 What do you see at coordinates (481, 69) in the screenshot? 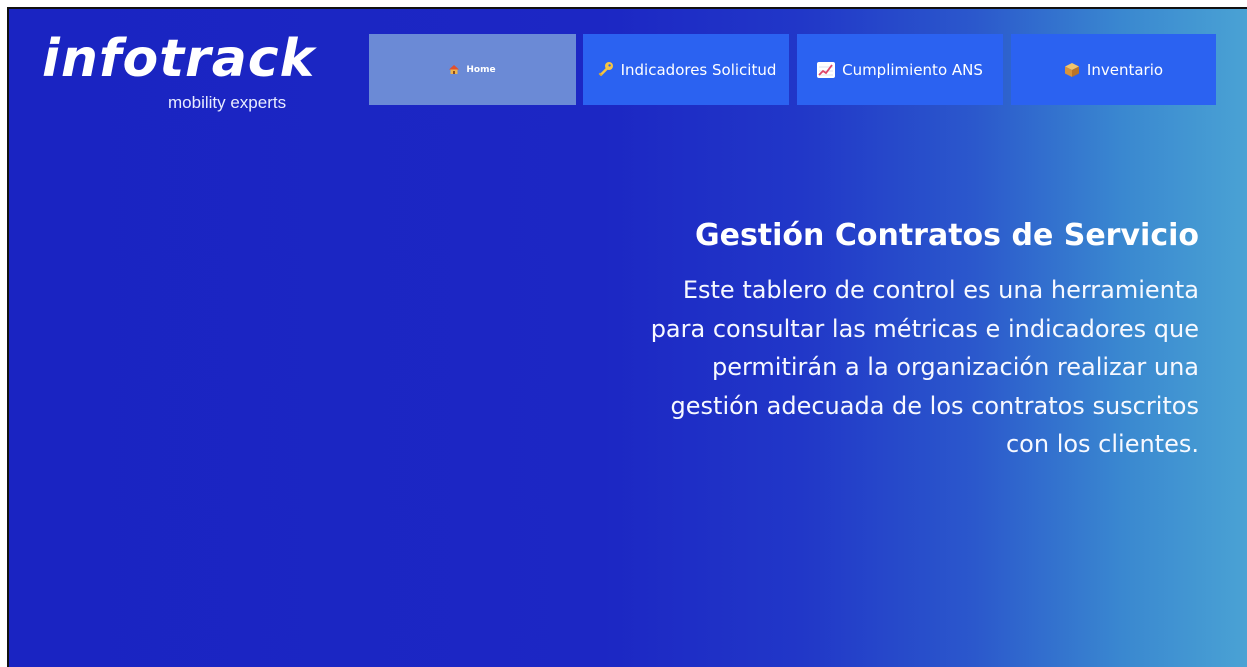
I see `tab-home-label: Home` at bounding box center [481, 69].